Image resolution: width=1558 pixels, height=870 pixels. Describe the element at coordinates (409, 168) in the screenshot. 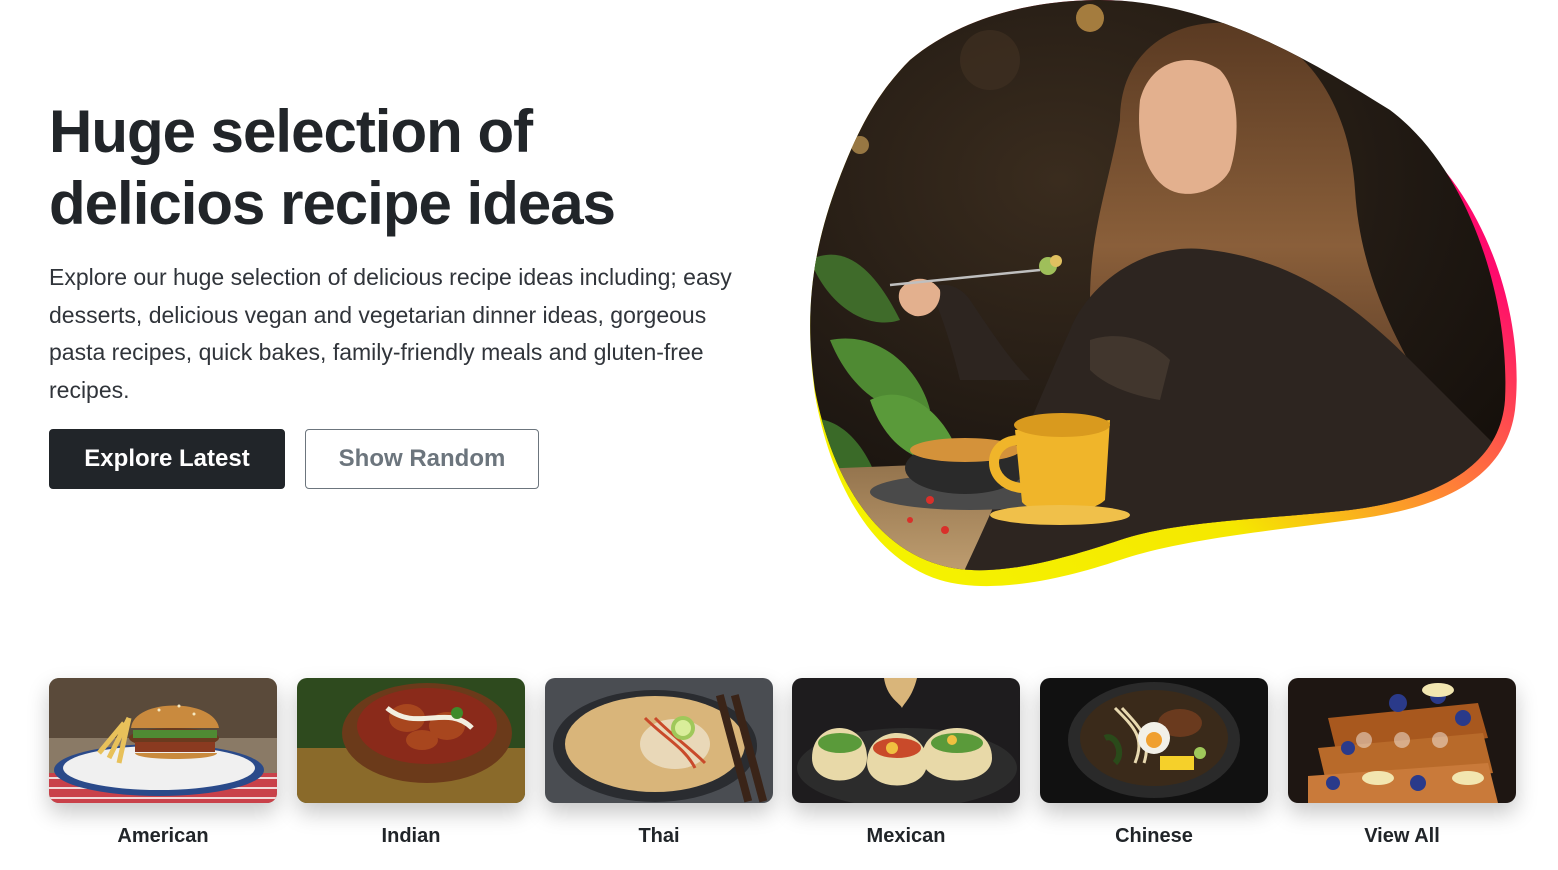

I see `hero-title: Huge selection of delicios recipe ideas` at that location.